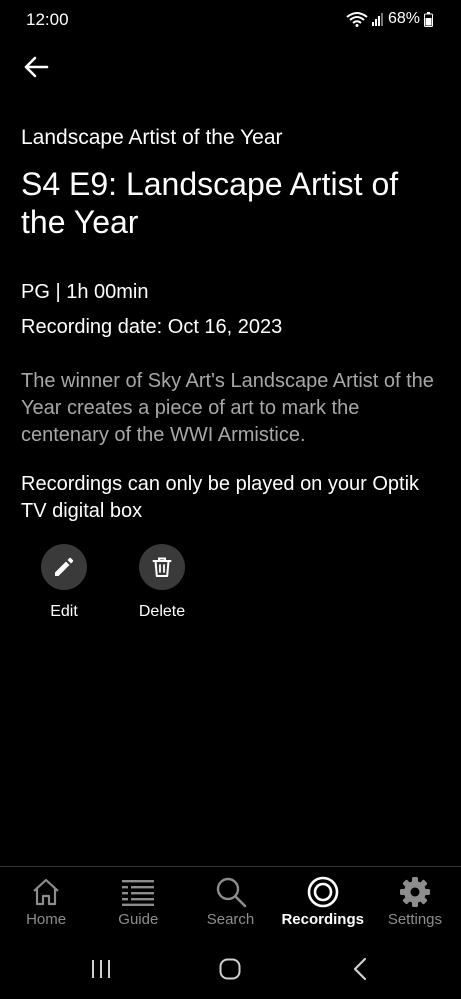 The width and height of the screenshot is (461, 999). I want to click on delete-icon-circle, so click(162, 567).